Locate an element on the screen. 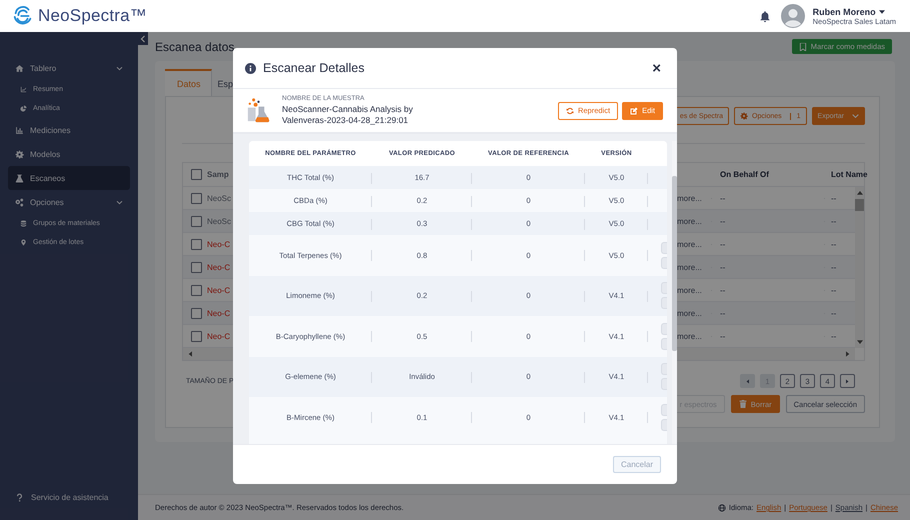 The width and height of the screenshot is (910, 520). database-icon is located at coordinates (23, 223).